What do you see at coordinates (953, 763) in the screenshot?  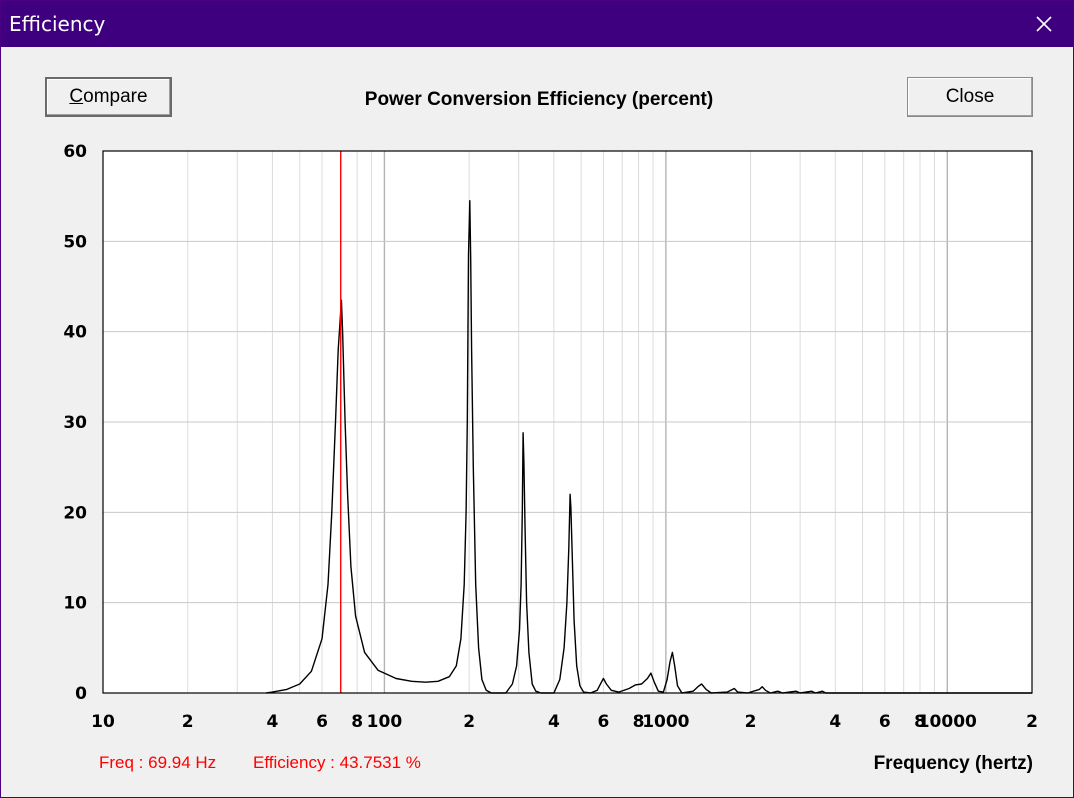 I see `x-axis-label: Frequency (hertz)` at bounding box center [953, 763].